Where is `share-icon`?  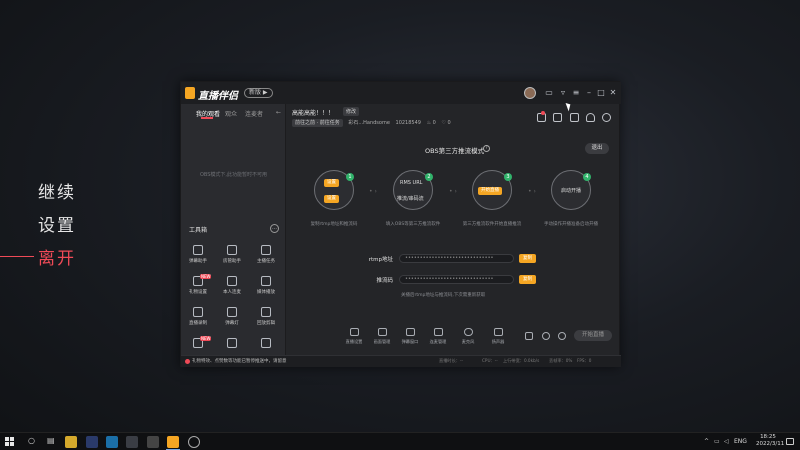 share-icon is located at coordinates (606, 117).